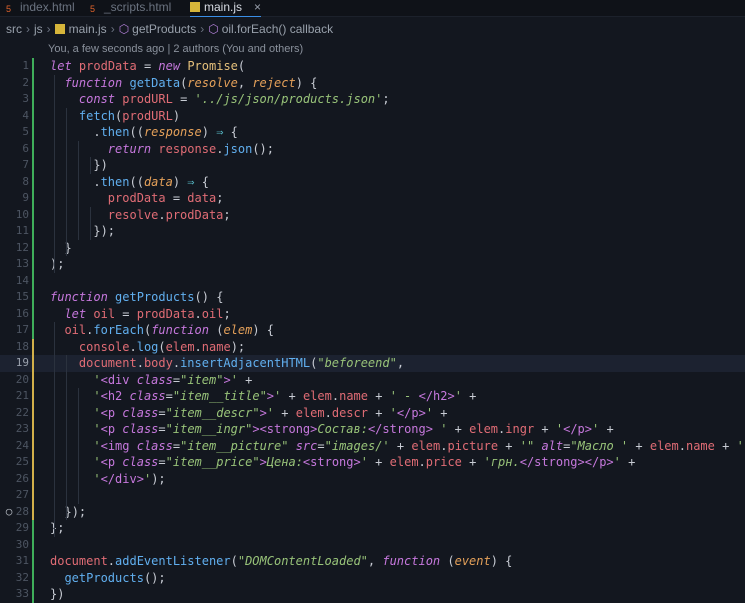  I want to click on breadcrumb-item-file: main.js, so click(88, 29).